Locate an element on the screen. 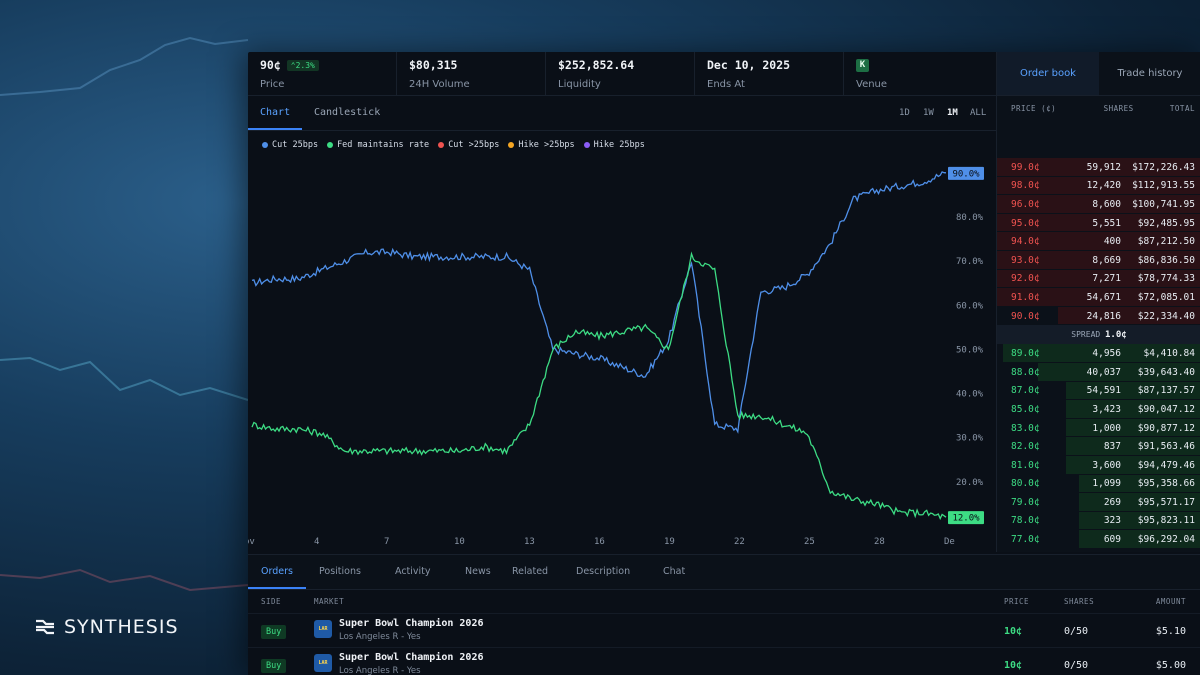 This screenshot has width=1200, height=675. y-tick-label: 20.0% is located at coordinates (970, 483).